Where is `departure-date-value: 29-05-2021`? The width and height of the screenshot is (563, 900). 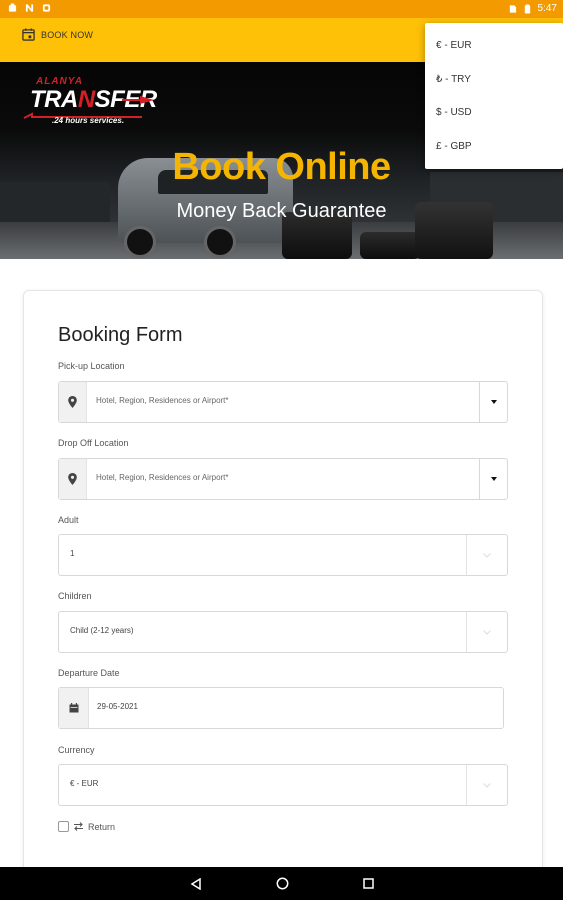
departure-date-value: 29-05-2021 is located at coordinates (117, 706).